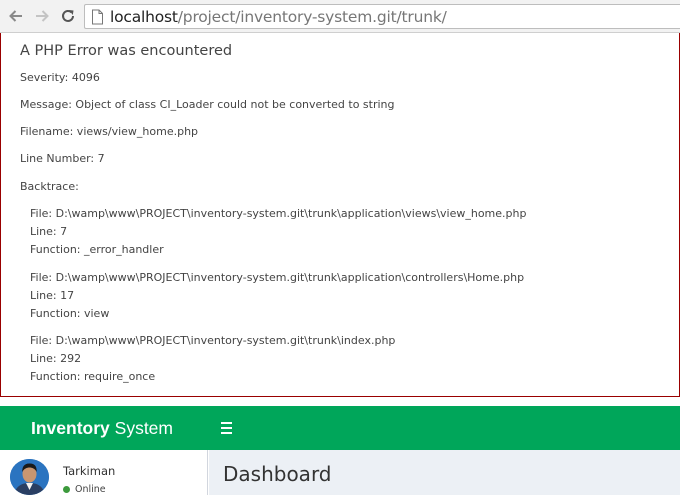 The height and width of the screenshot is (495, 680). I want to click on error-filename: Filename: views/view_home.php, so click(109, 131).